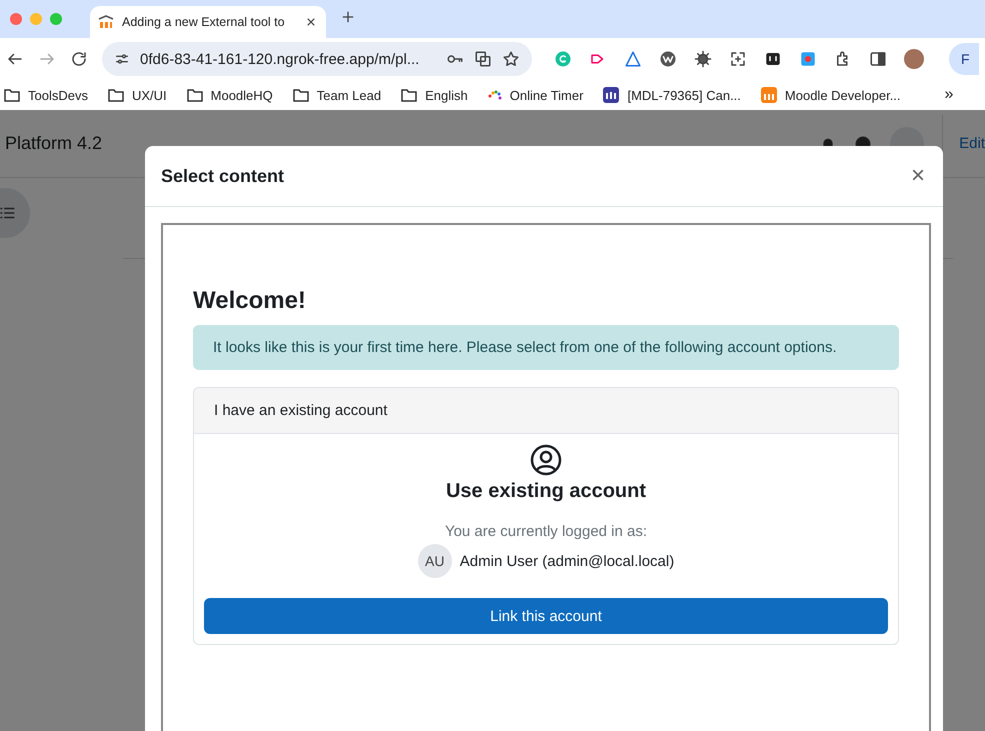 This screenshot has height=731, width=985. What do you see at coordinates (434, 95) in the screenshot?
I see `bookmark: English` at bounding box center [434, 95].